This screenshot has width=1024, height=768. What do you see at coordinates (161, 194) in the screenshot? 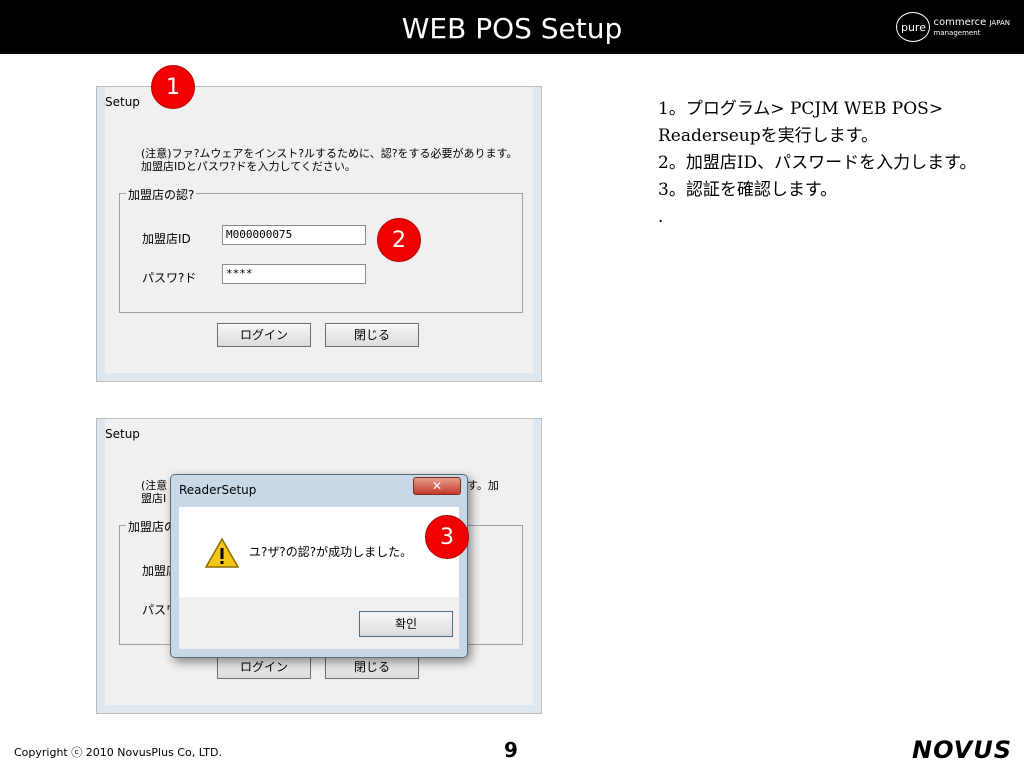
I see `merchant-auth-group-title: 加盟店の認?` at bounding box center [161, 194].